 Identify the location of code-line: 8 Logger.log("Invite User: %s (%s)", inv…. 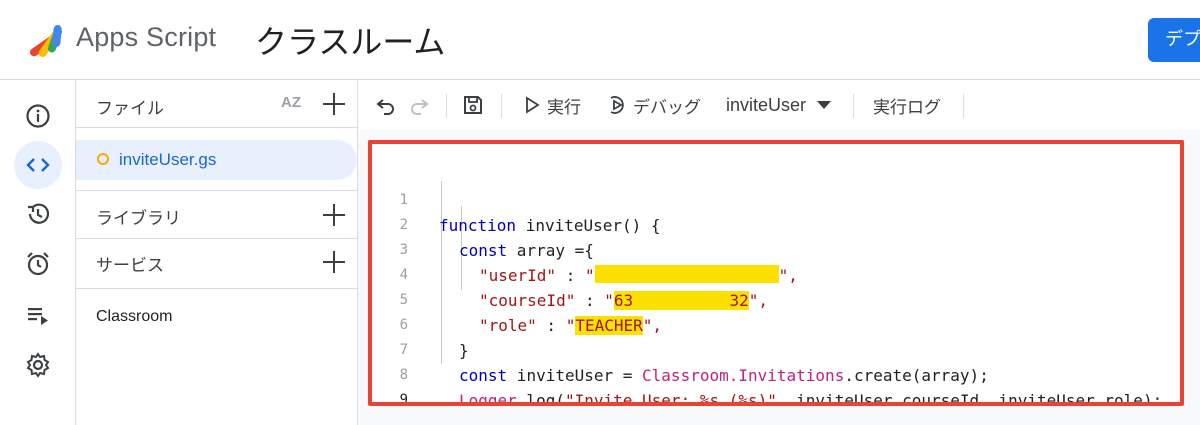
(781, 386).